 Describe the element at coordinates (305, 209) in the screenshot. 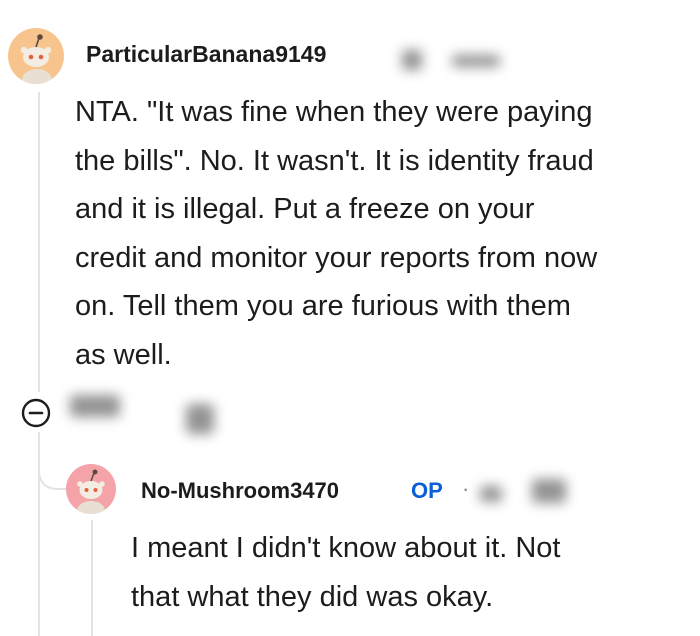

I see `comment-line: and it is illegal. Put a freeze on your` at that location.